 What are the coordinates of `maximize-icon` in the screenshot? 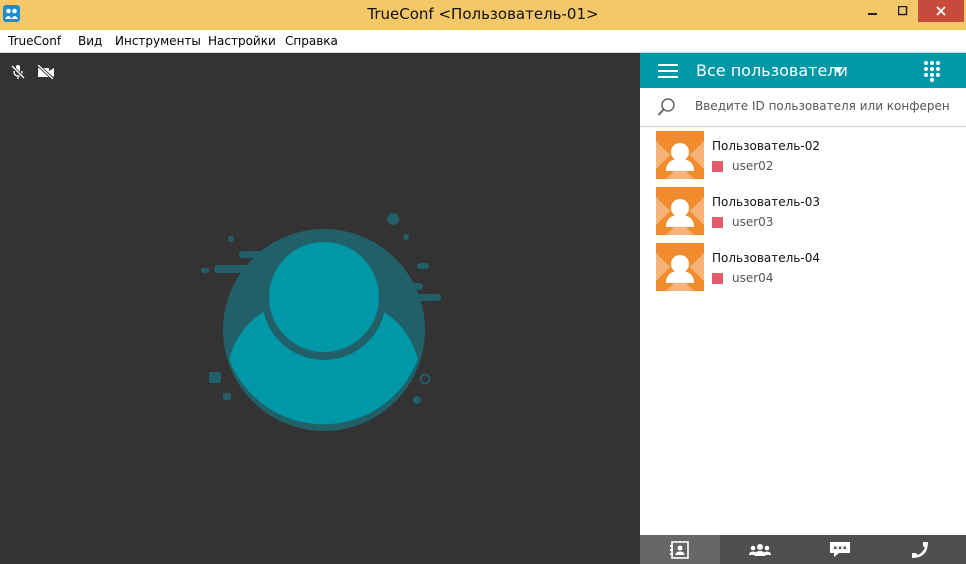 It's located at (903, 11).